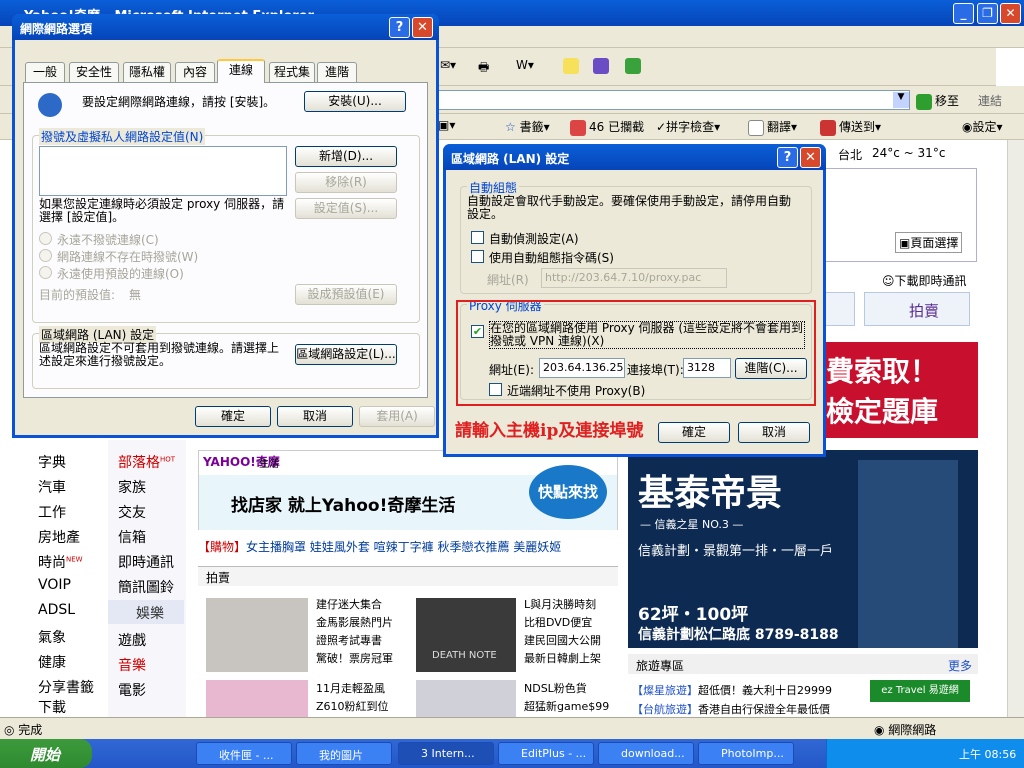 This screenshot has height=768, width=1024. Describe the element at coordinates (483, 68) in the screenshot. I see `print-icon: 🖶` at that location.